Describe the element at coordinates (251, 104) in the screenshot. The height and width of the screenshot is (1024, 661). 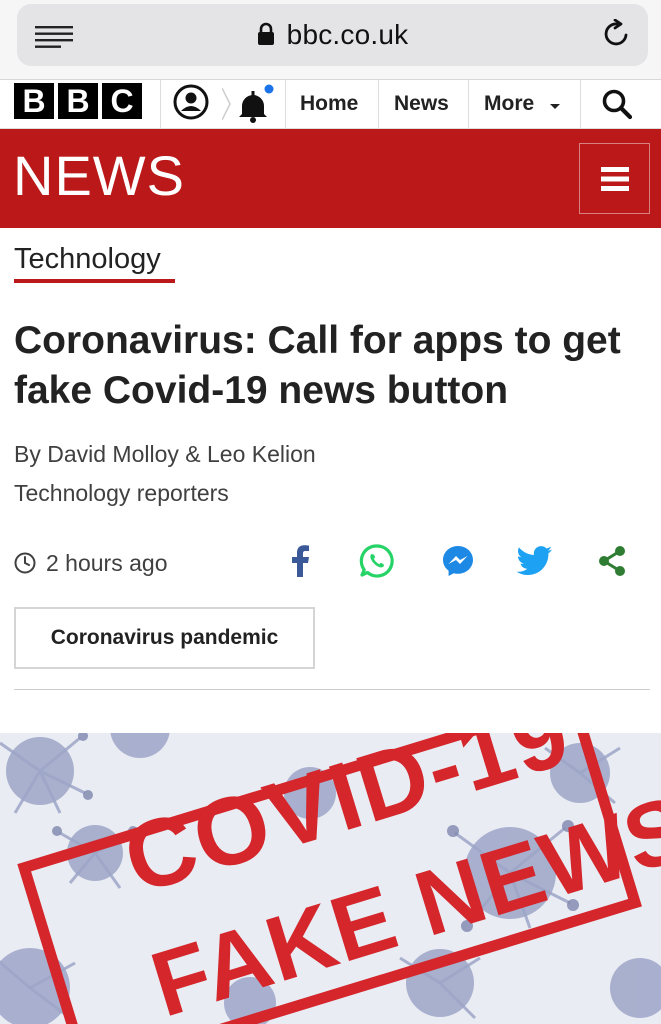
I see `bell-icon` at that location.